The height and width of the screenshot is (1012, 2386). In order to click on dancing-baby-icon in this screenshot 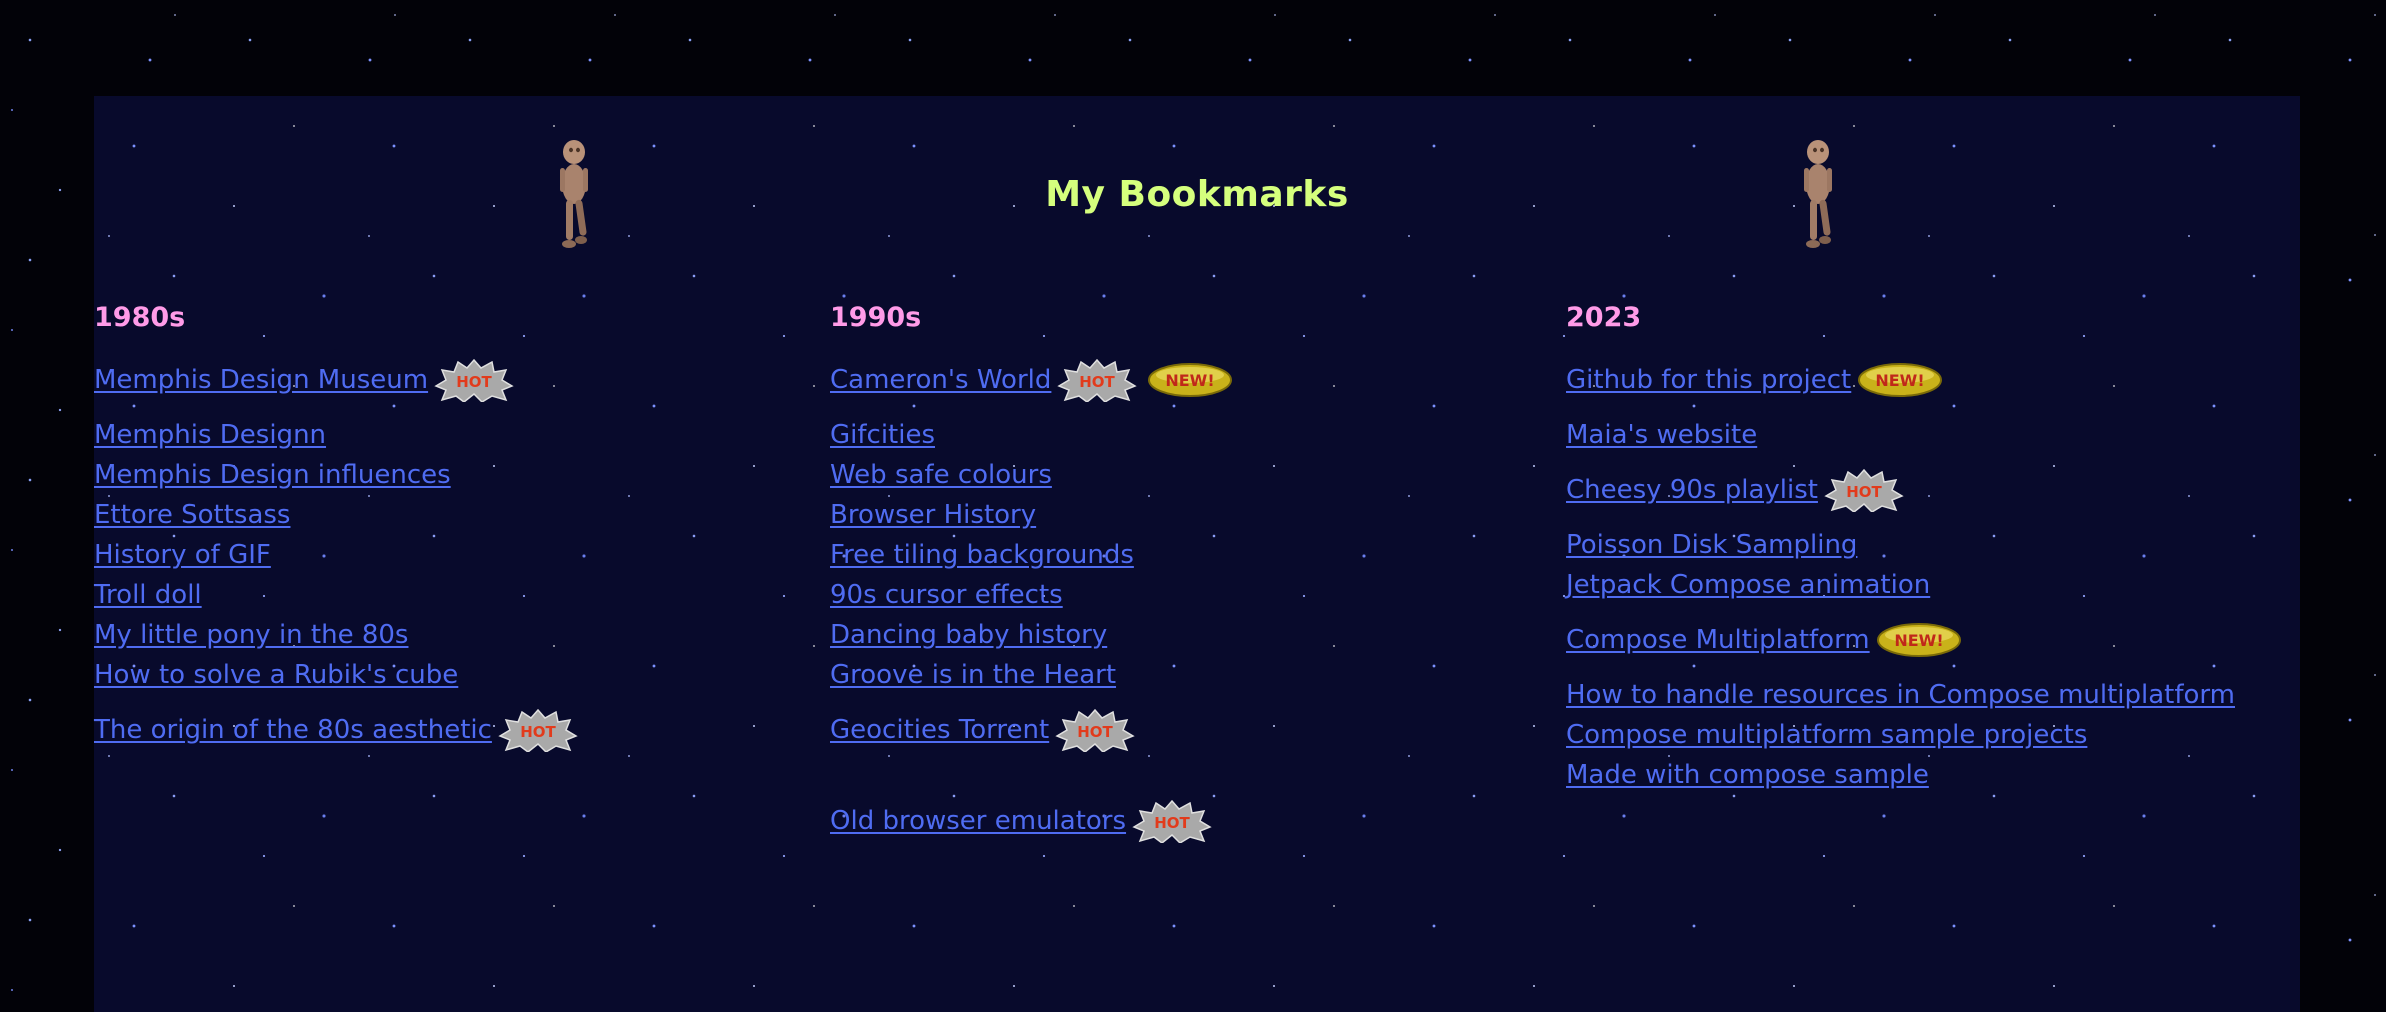, I will do `click(1818, 194)`.